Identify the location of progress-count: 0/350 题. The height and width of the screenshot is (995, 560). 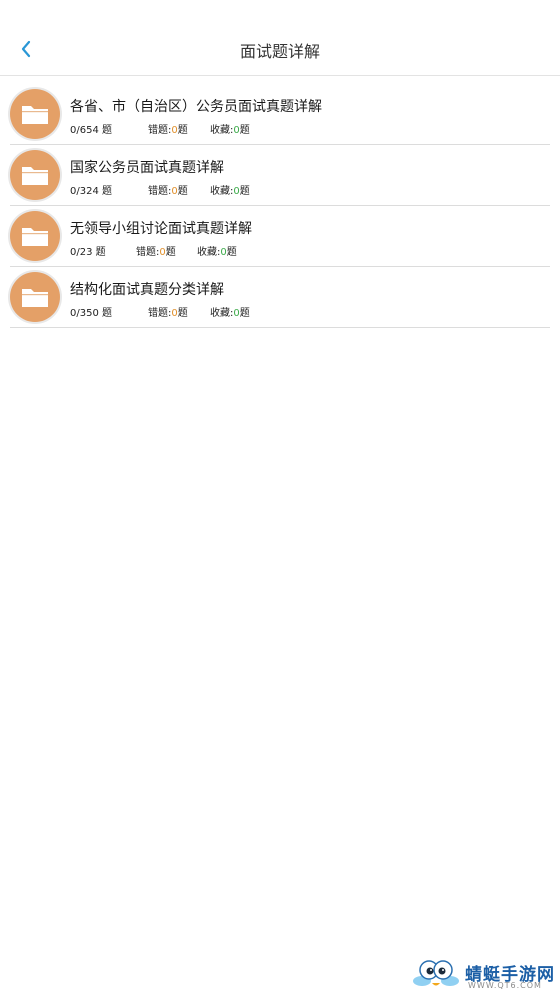
(91, 313).